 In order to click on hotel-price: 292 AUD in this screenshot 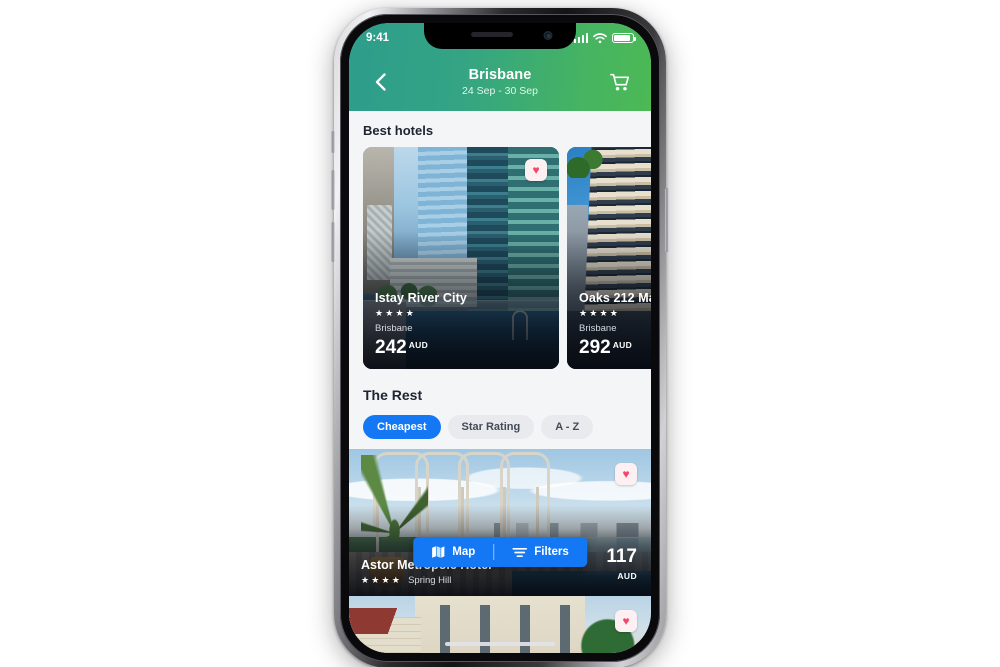, I will do `click(615, 347)`.